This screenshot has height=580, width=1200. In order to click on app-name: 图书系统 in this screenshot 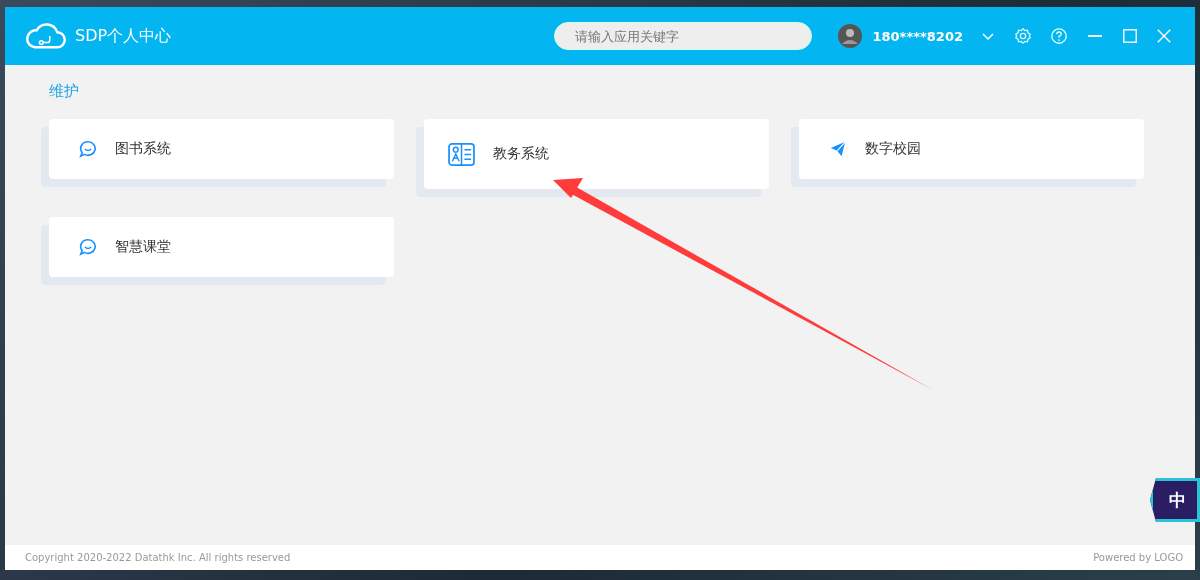, I will do `click(143, 149)`.